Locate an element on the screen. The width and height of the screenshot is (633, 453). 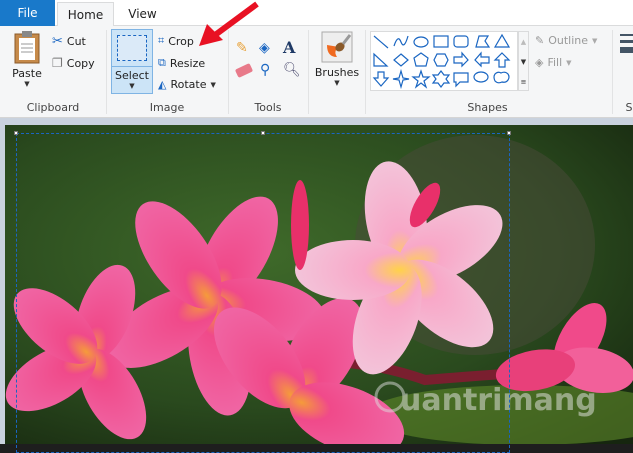
resize-button: ⧉ Resize is located at coordinates (181, 63).